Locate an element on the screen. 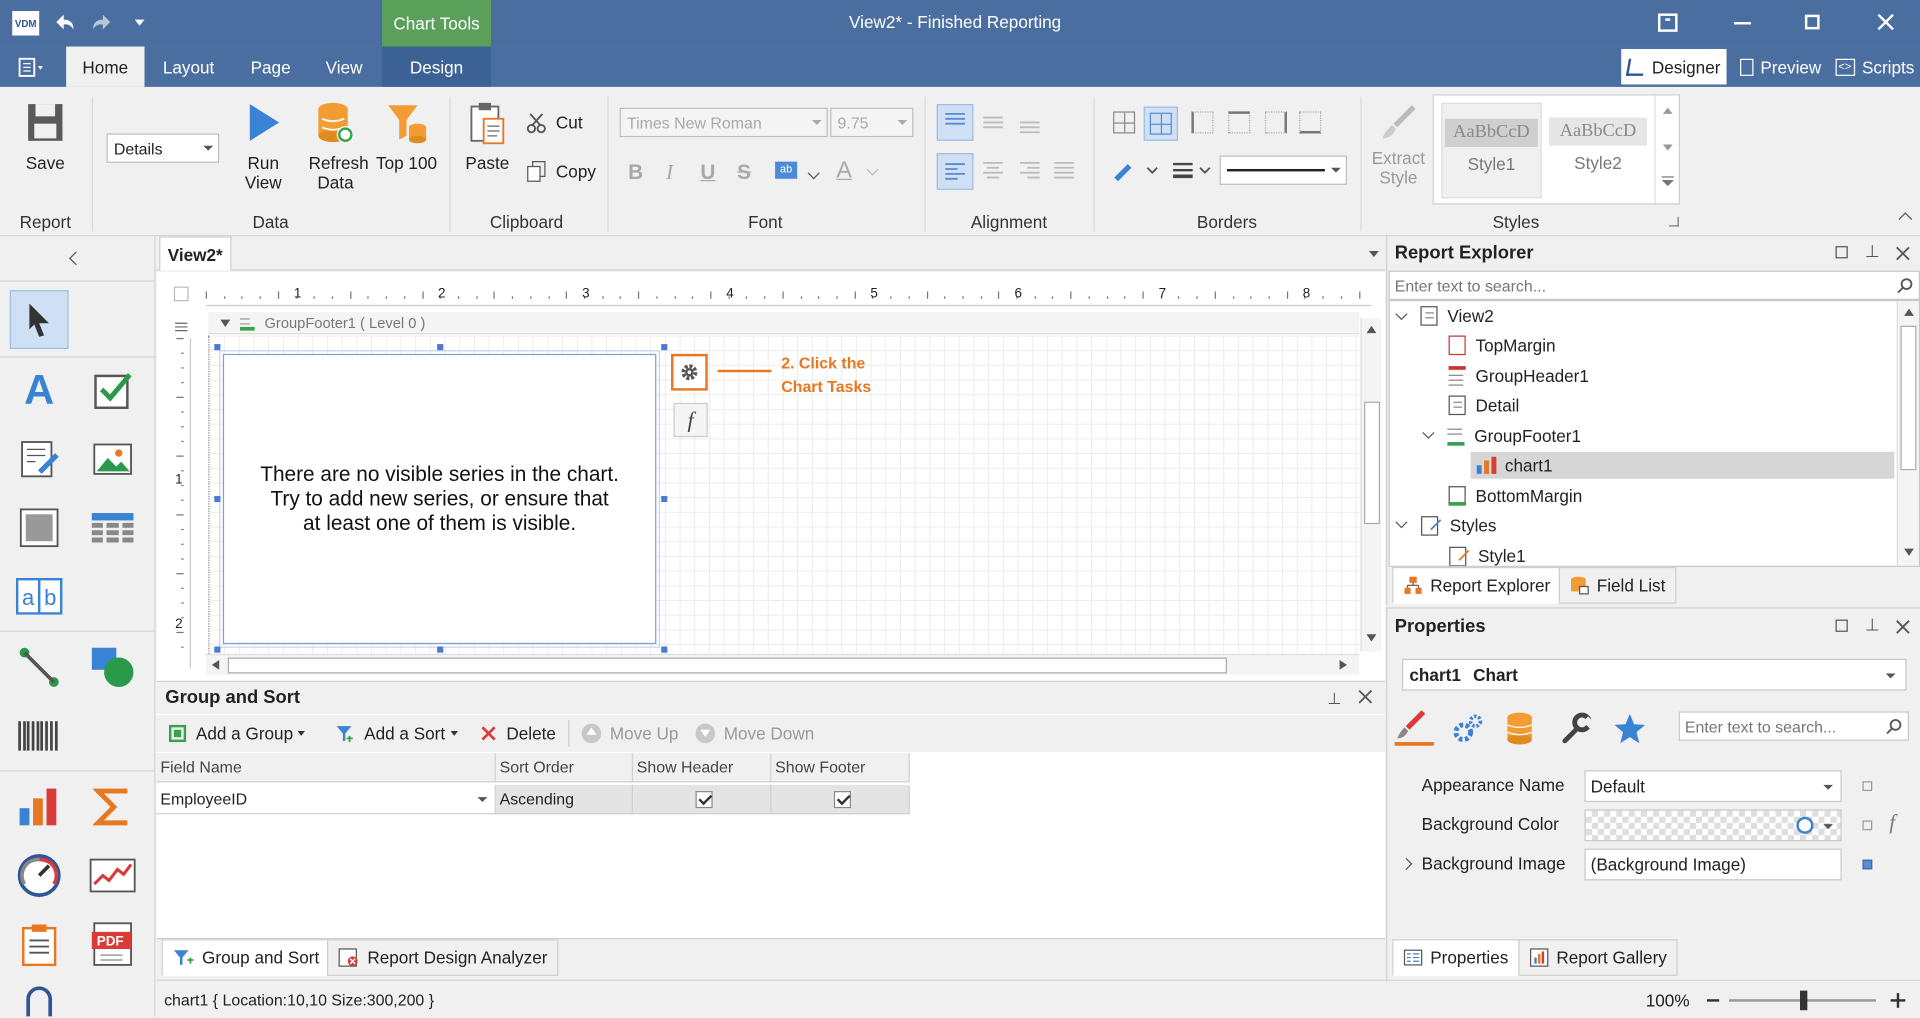 The height and width of the screenshot is (1018, 1920). tab-properties: Properties is located at coordinates (1456, 957).